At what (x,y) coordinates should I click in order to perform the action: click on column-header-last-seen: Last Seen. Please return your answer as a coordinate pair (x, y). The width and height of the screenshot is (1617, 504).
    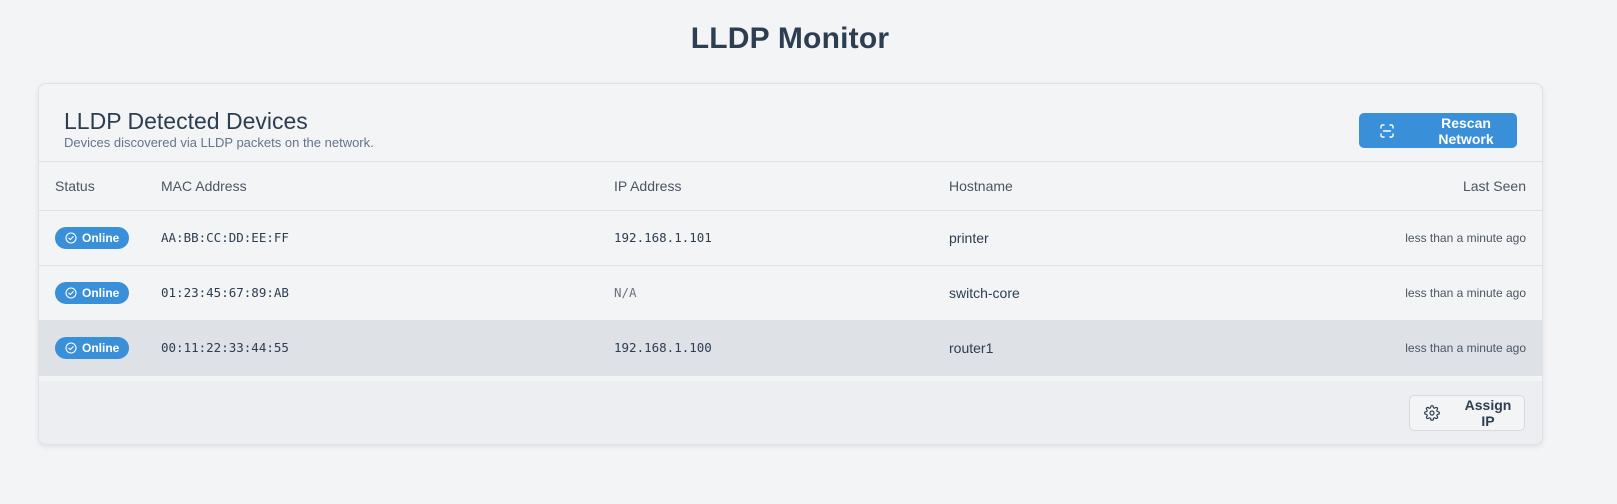
    Looking at the image, I should click on (1494, 186).